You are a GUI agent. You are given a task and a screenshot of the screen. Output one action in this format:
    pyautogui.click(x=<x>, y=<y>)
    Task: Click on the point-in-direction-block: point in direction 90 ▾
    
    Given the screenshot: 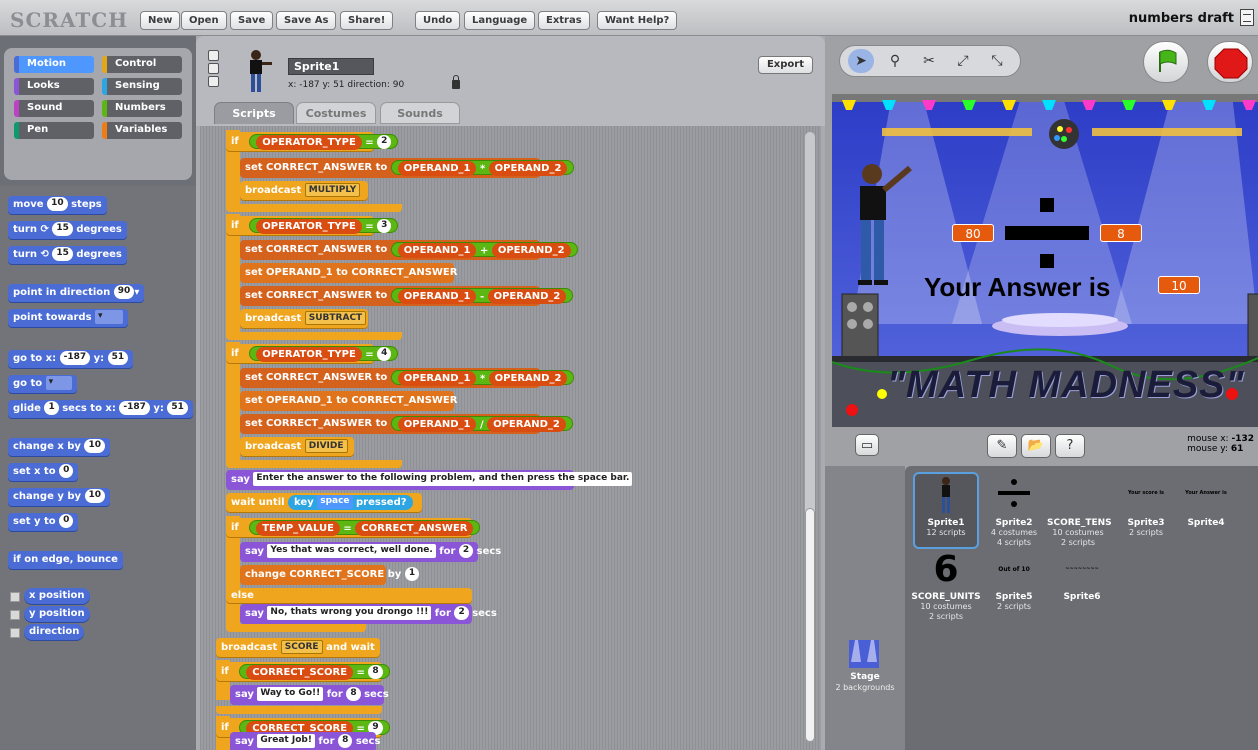 What is the action you would take?
    pyautogui.click(x=76, y=293)
    